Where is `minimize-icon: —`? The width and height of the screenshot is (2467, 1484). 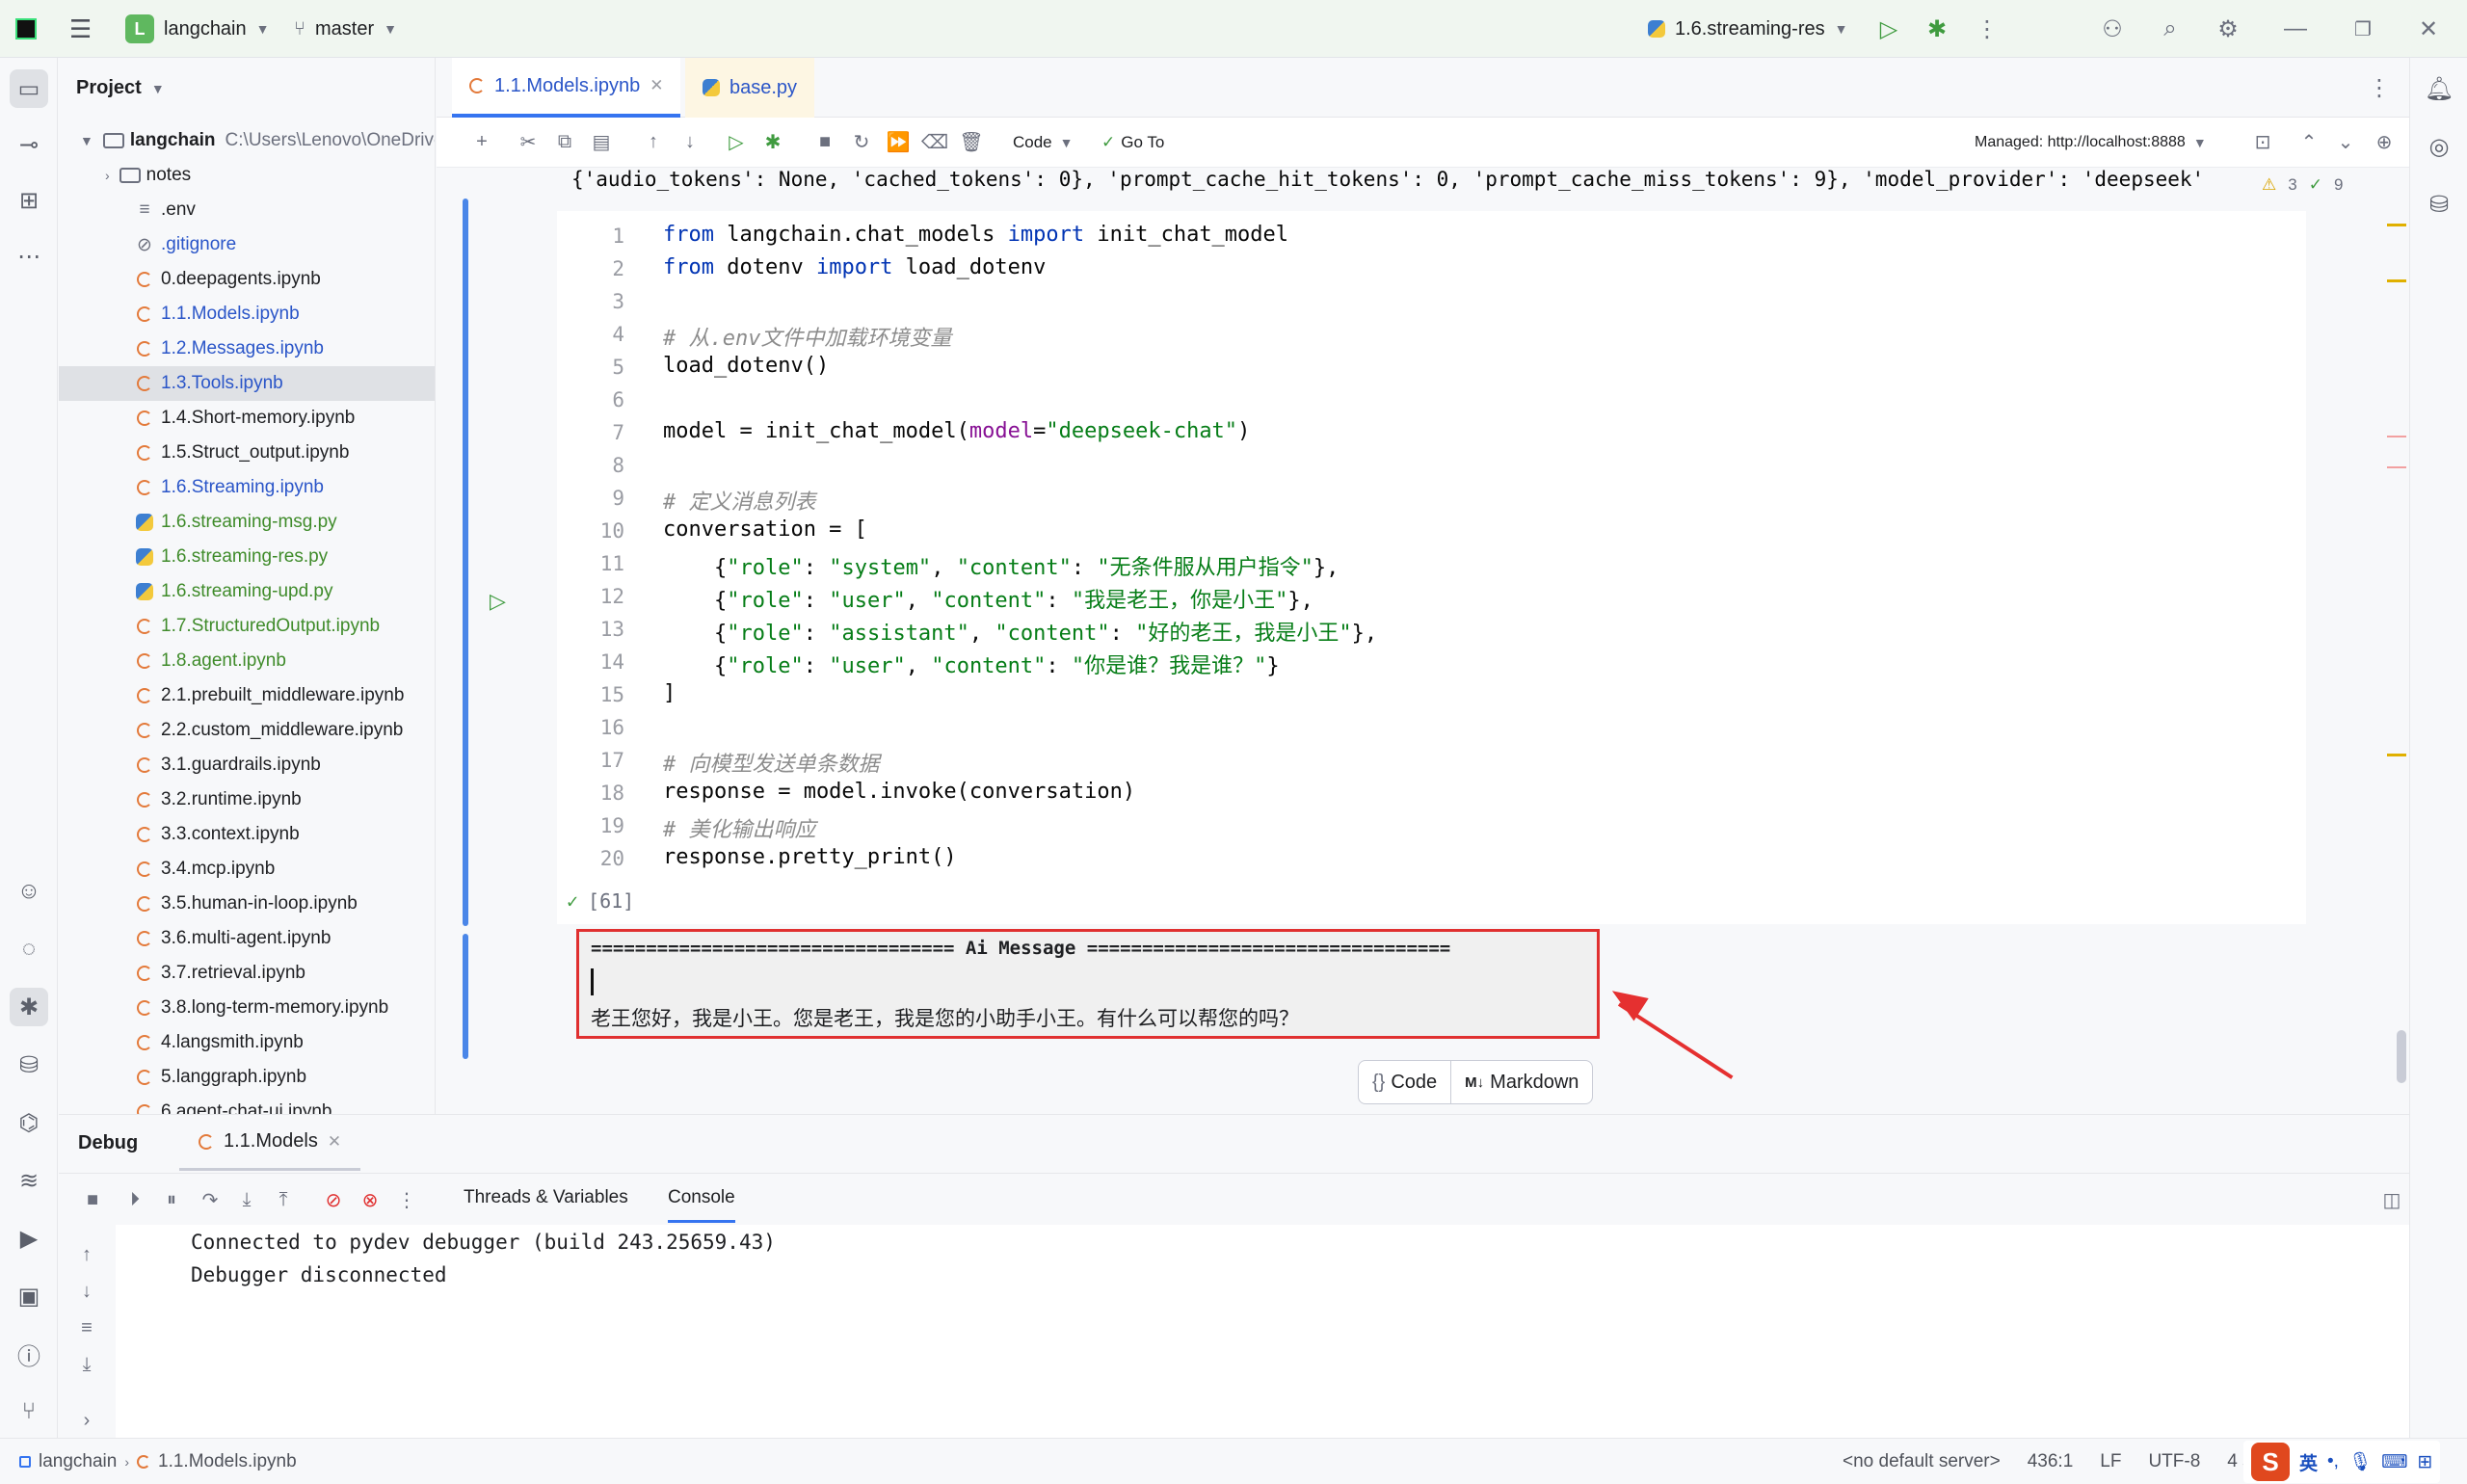
minimize-icon: — is located at coordinates (2295, 29).